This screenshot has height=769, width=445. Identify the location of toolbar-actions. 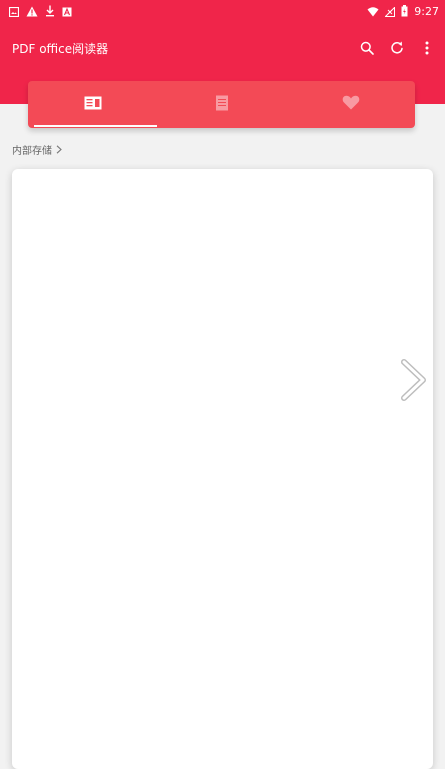
(397, 48).